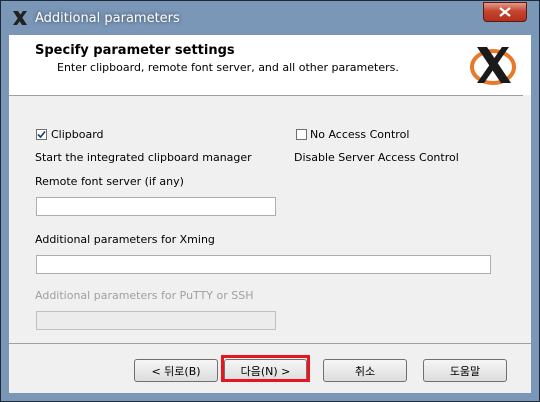 This screenshot has height=402, width=540. I want to click on remote-font-server-label: Remote font server (if any), so click(109, 181).